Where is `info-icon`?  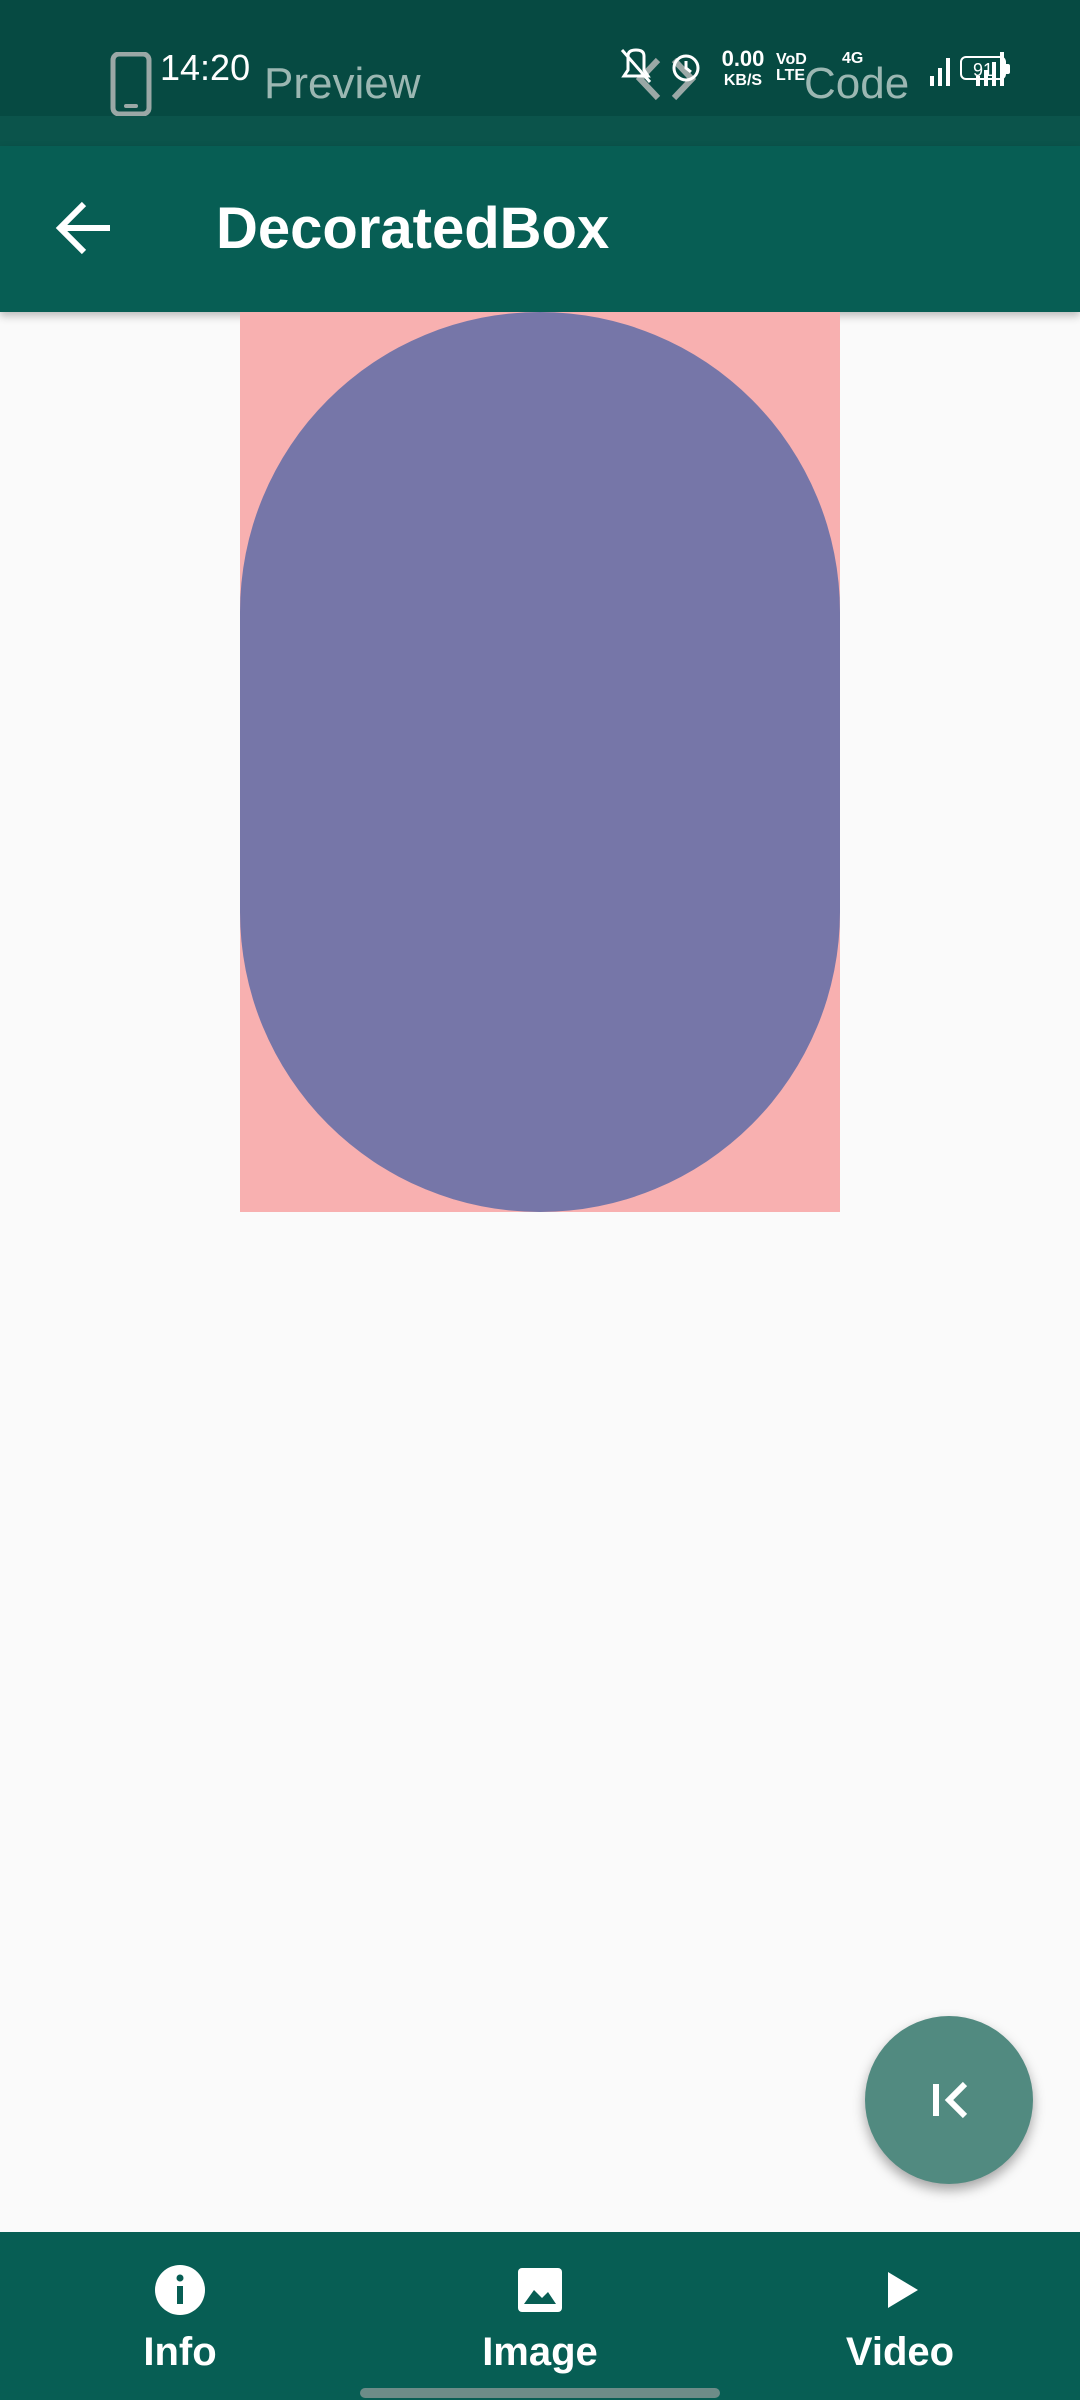 info-icon is located at coordinates (180, 2290).